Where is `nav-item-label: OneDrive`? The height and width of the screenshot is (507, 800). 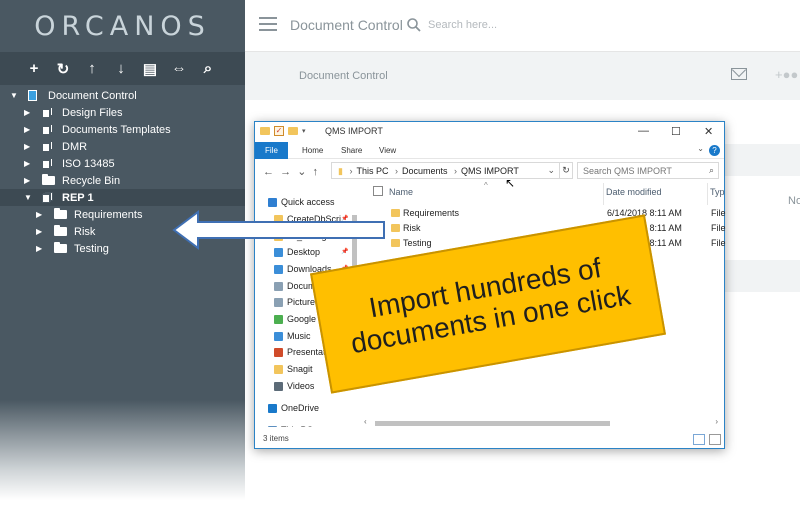
nav-item-label: OneDrive is located at coordinates (300, 408).